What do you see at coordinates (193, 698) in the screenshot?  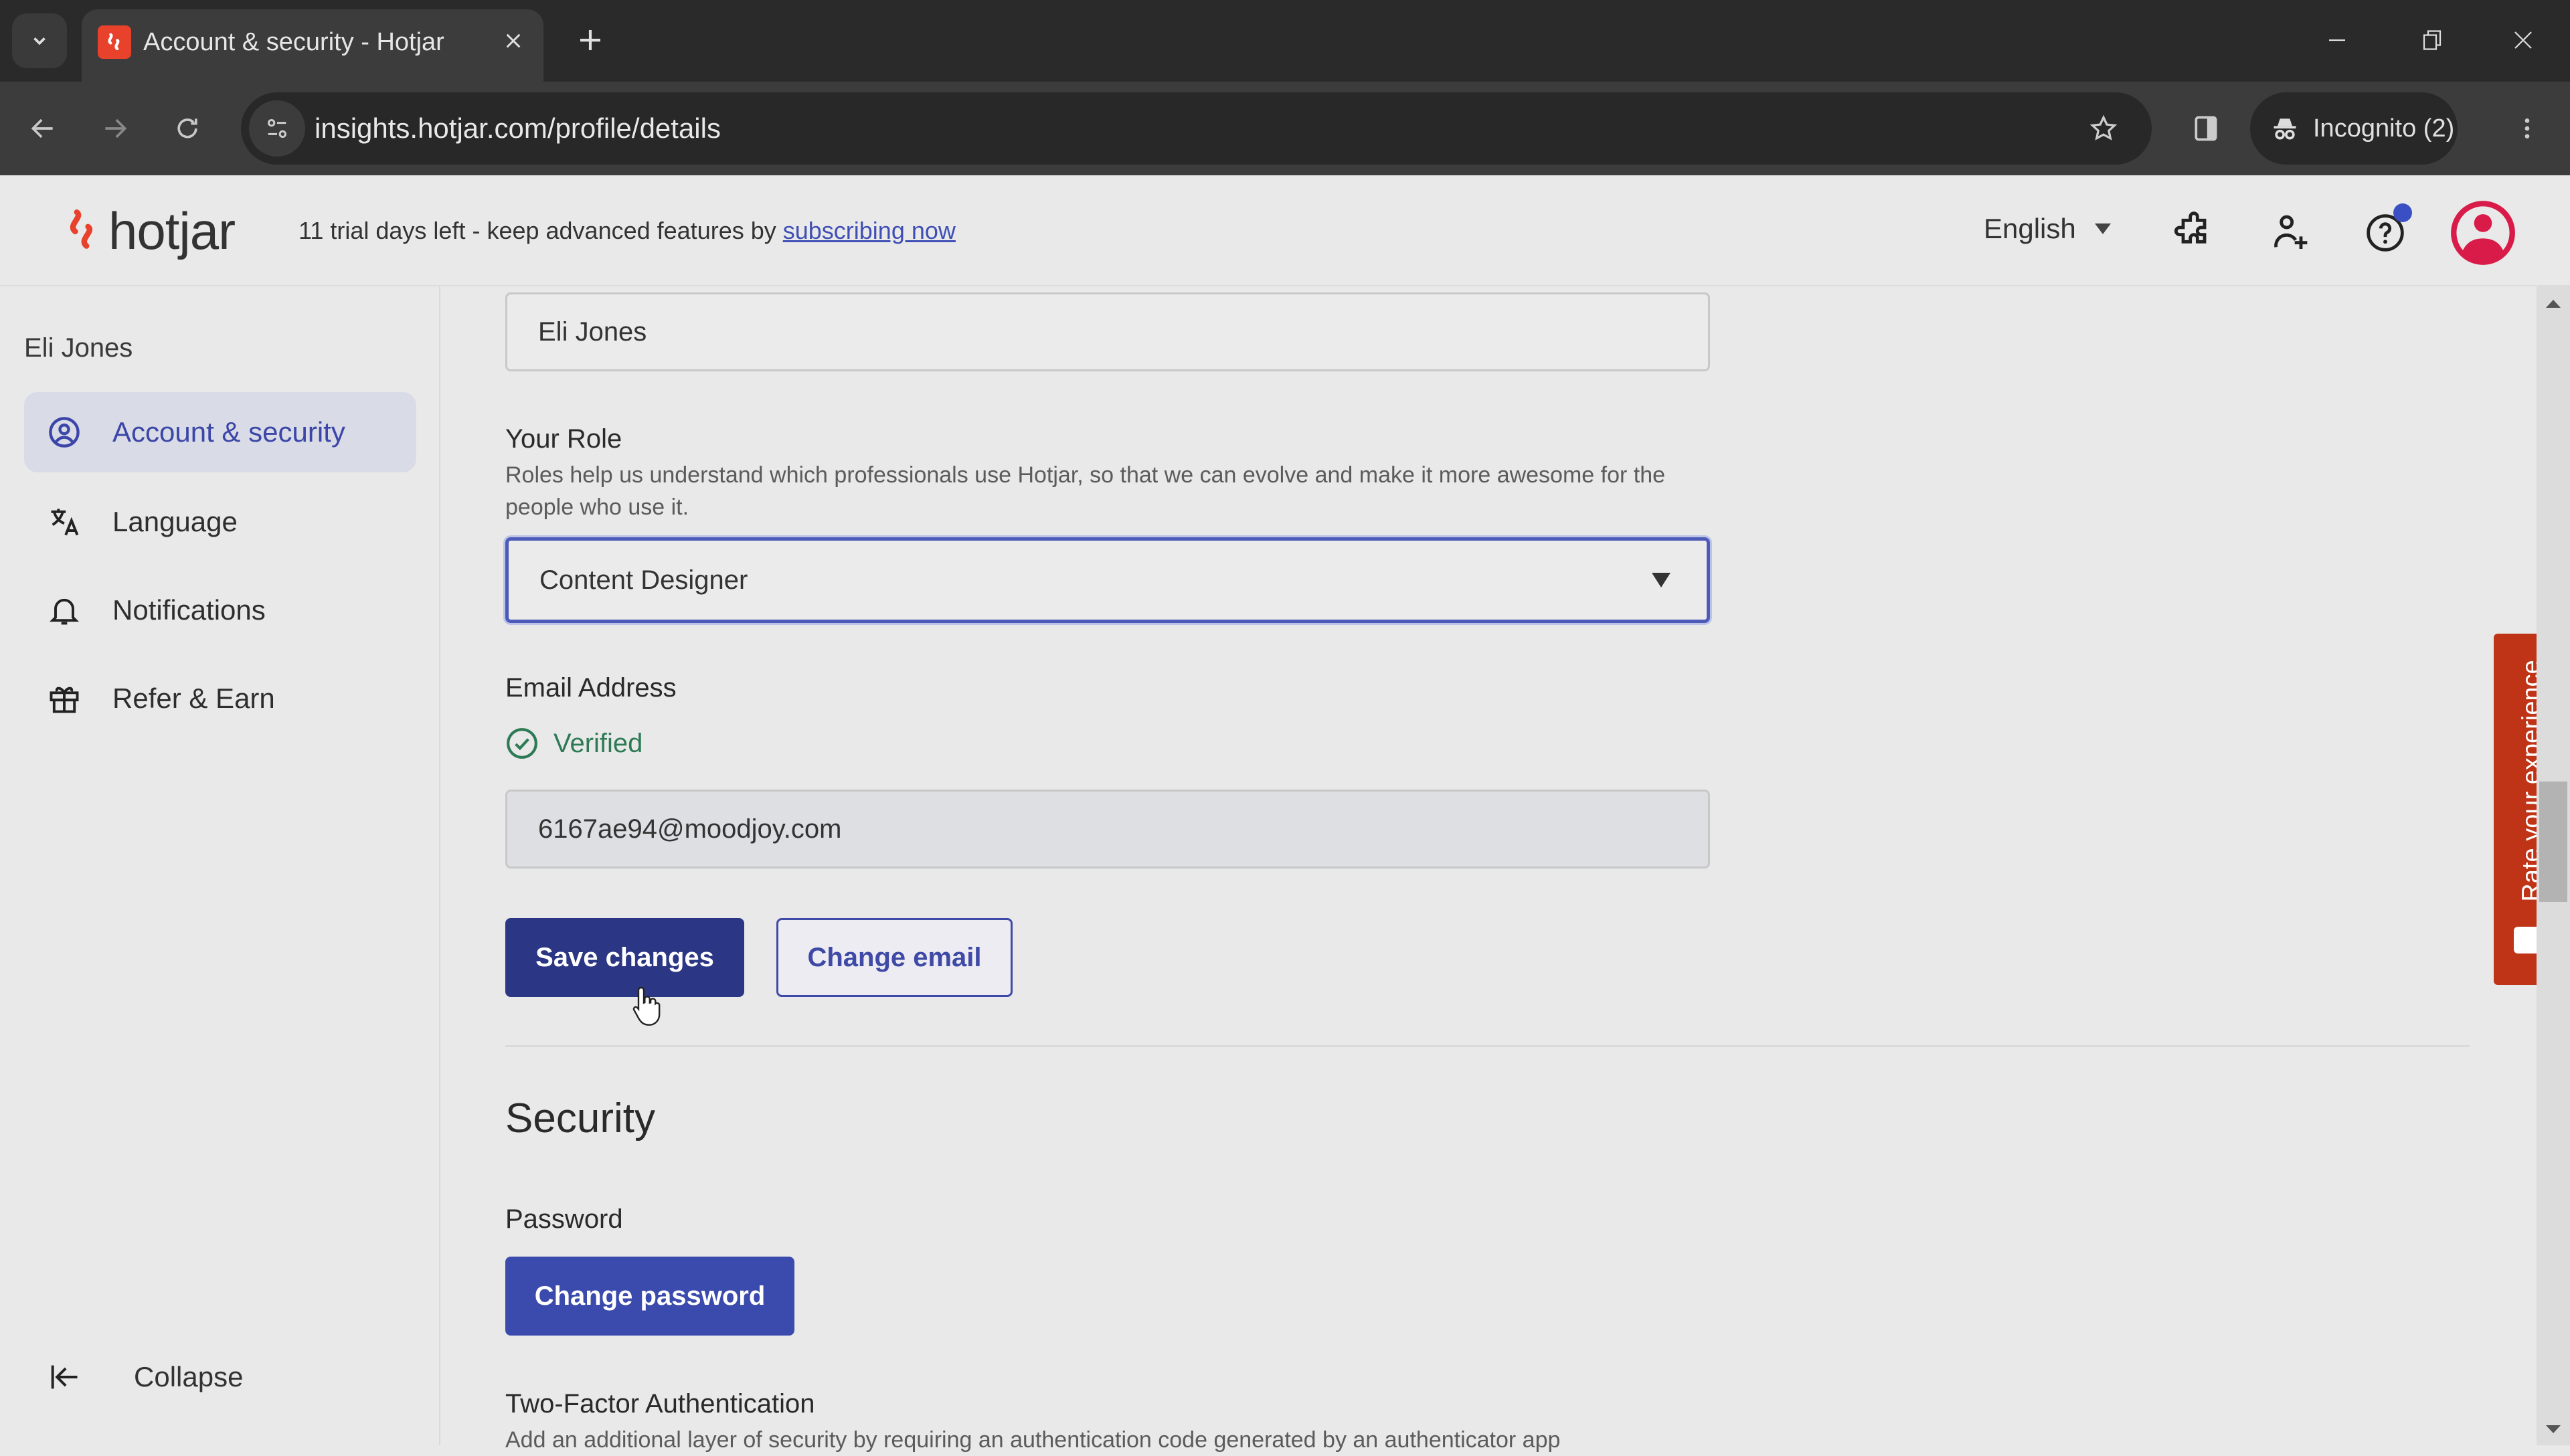 I see `sidebar-item-label: Refer & Earn` at bounding box center [193, 698].